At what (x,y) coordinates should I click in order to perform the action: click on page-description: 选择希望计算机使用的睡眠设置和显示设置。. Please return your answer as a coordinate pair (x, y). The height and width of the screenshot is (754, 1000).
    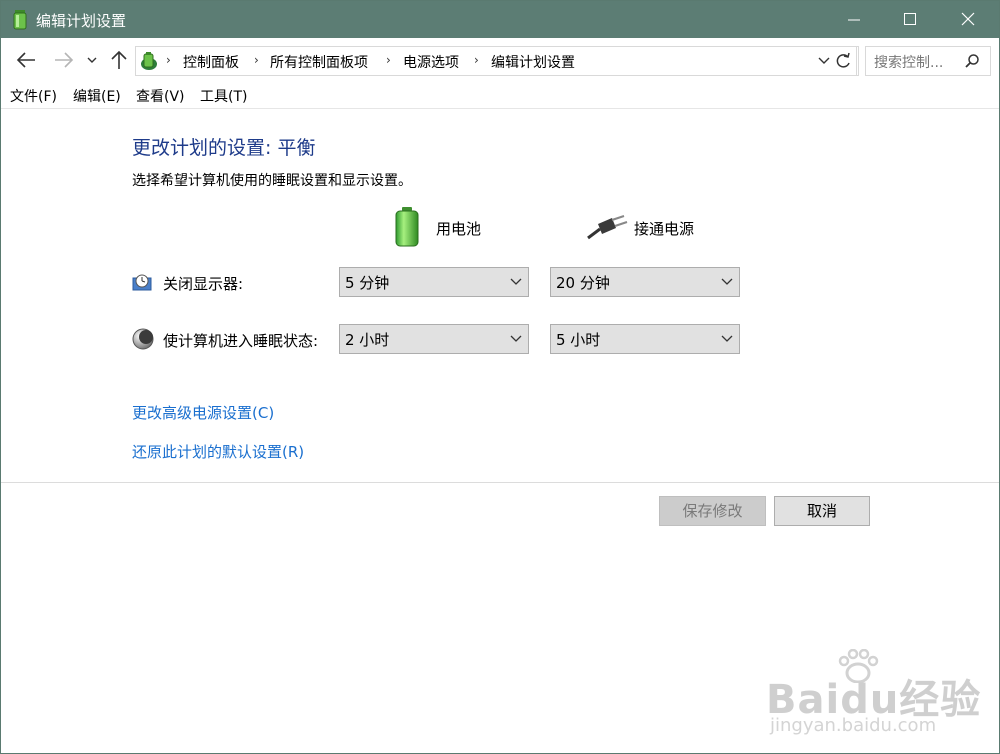
    Looking at the image, I should click on (272, 181).